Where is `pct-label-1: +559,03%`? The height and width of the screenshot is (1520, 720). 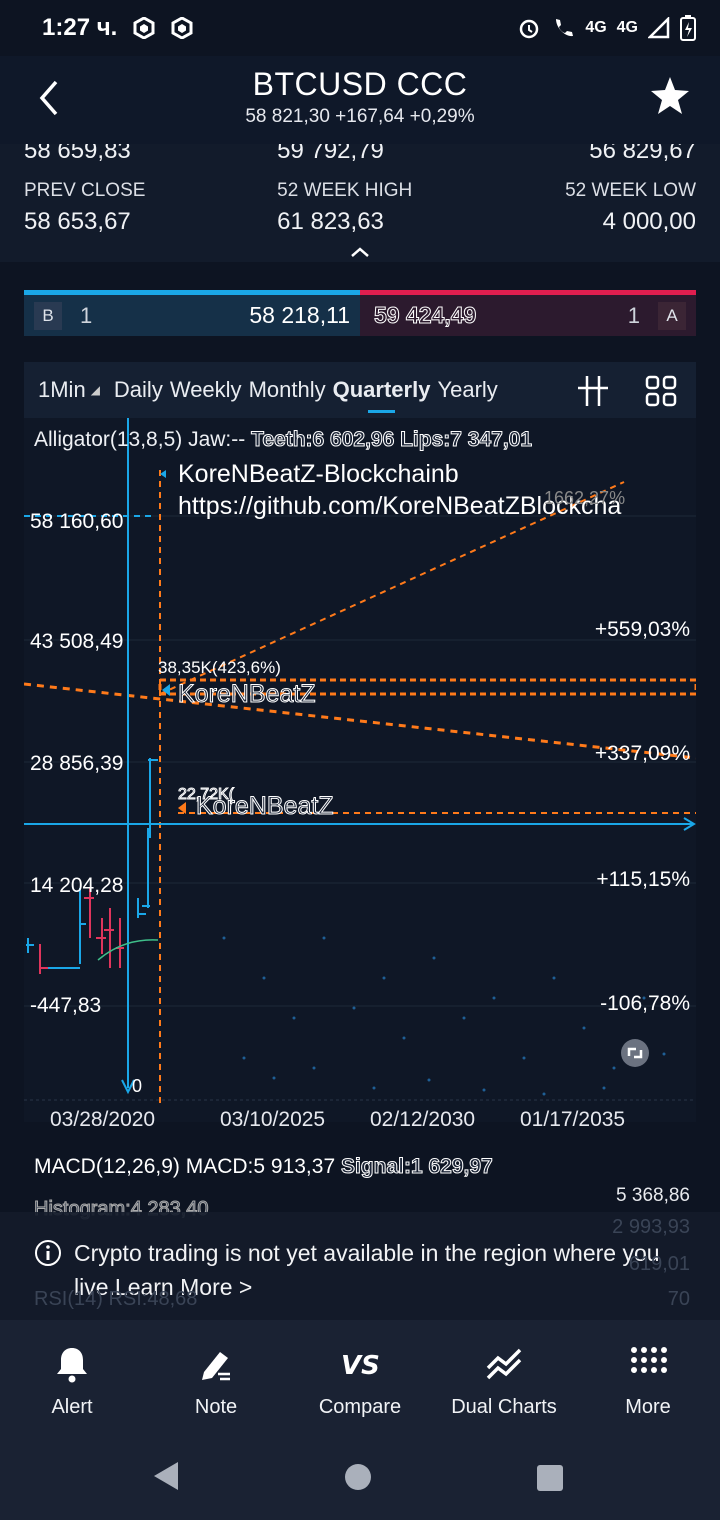 pct-label-1: +559,03% is located at coordinates (642, 629).